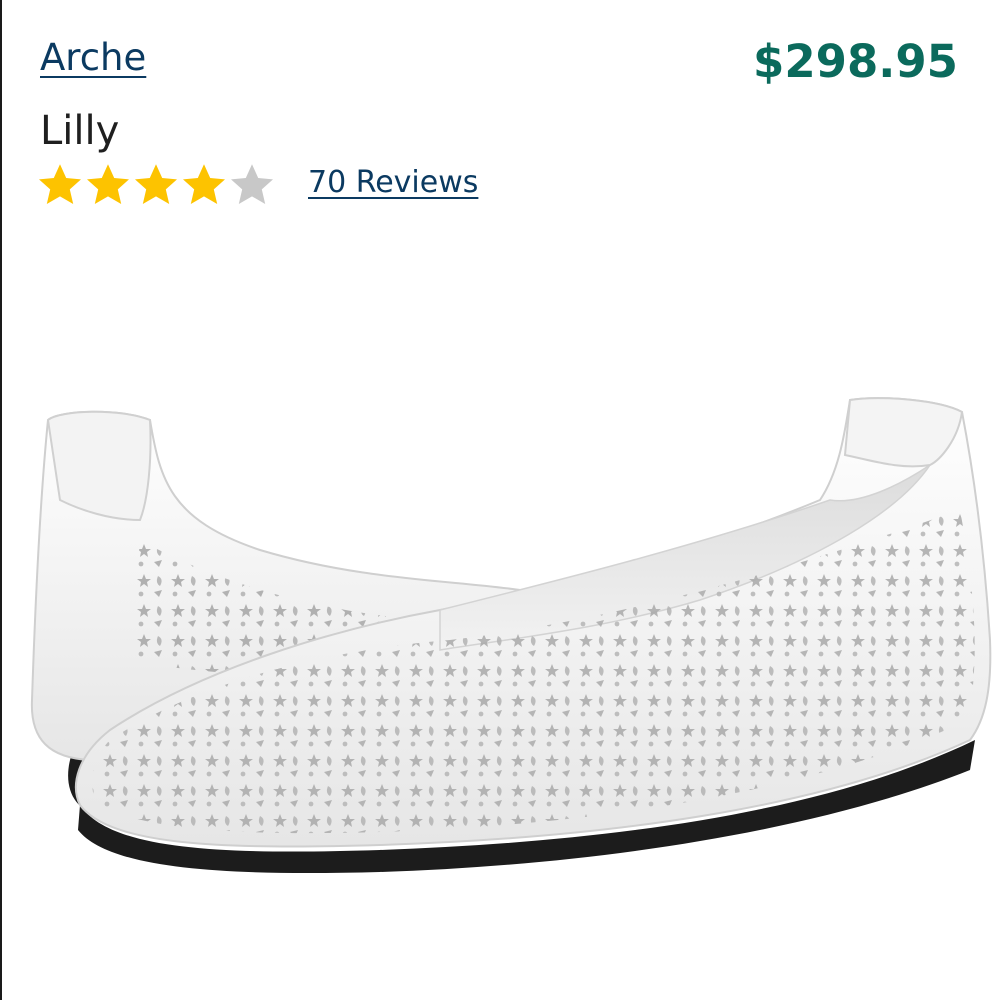 The width and height of the screenshot is (1000, 1000). What do you see at coordinates (93, 58) in the screenshot?
I see `brand-link: Arche` at bounding box center [93, 58].